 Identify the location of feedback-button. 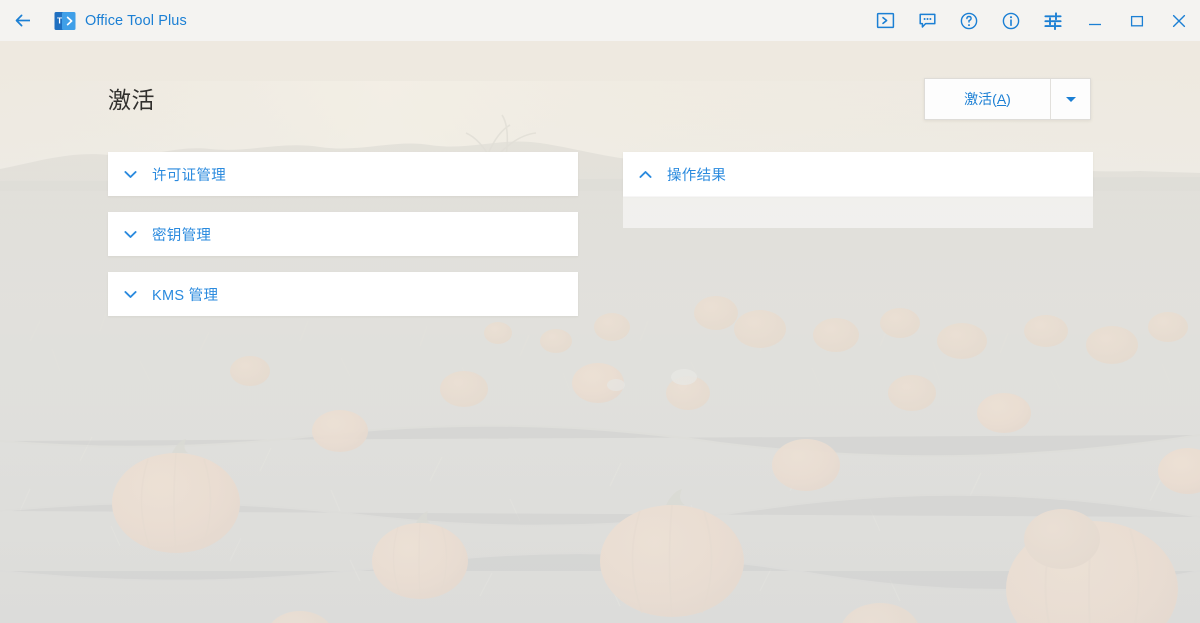
(927, 20).